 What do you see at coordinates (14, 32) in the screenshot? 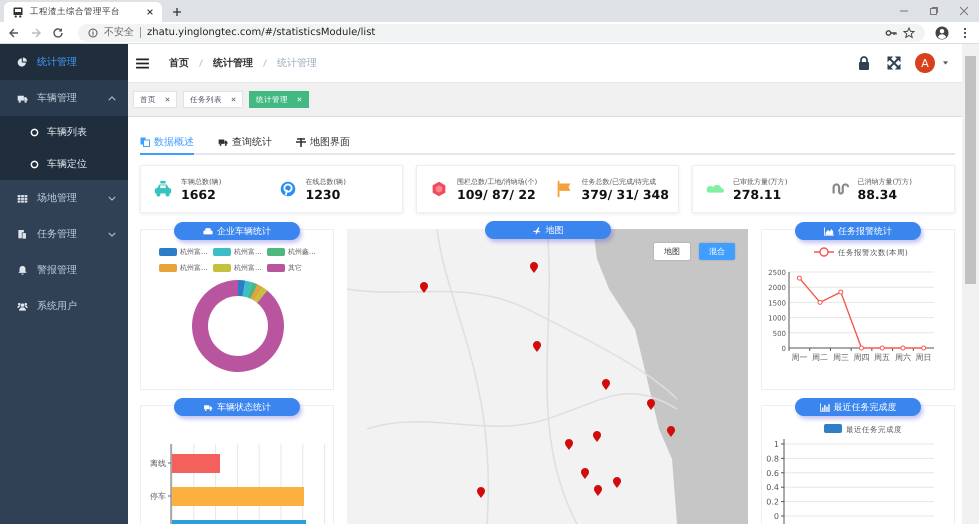
I see `back-icon` at bounding box center [14, 32].